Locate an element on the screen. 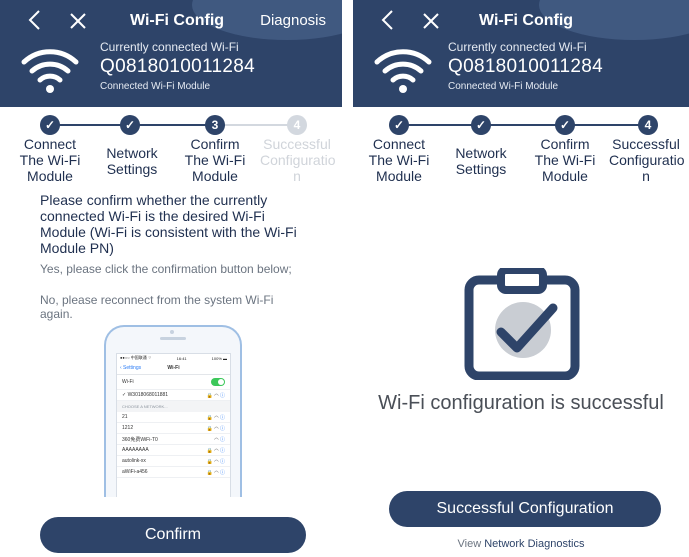 The height and width of the screenshot is (557, 689). wifi-signal-icon: ◠ ⓘ is located at coordinates (219, 439).